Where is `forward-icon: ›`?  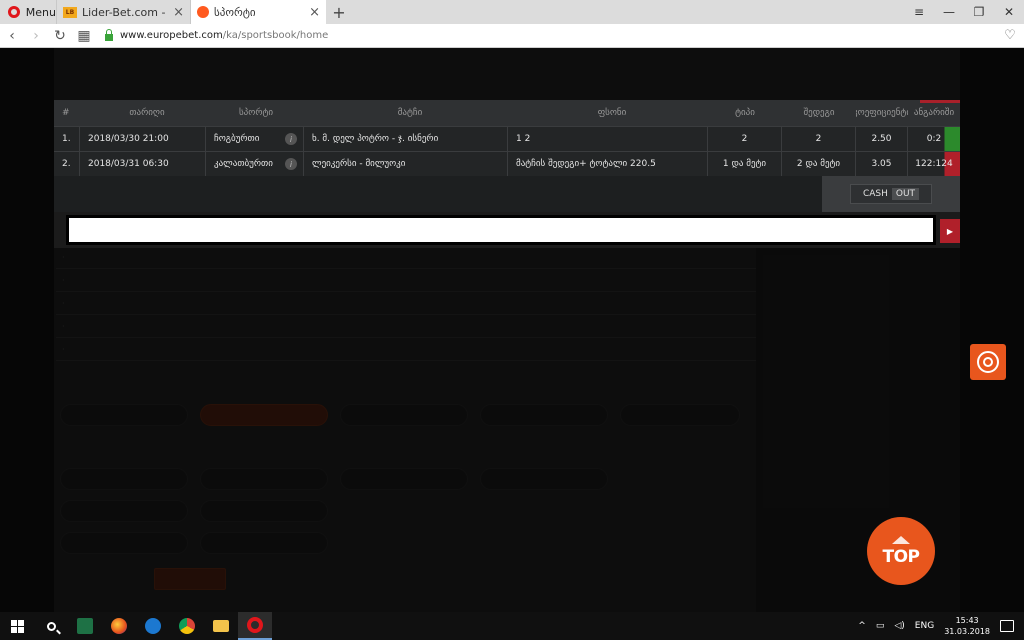 forward-icon: › is located at coordinates (36, 36).